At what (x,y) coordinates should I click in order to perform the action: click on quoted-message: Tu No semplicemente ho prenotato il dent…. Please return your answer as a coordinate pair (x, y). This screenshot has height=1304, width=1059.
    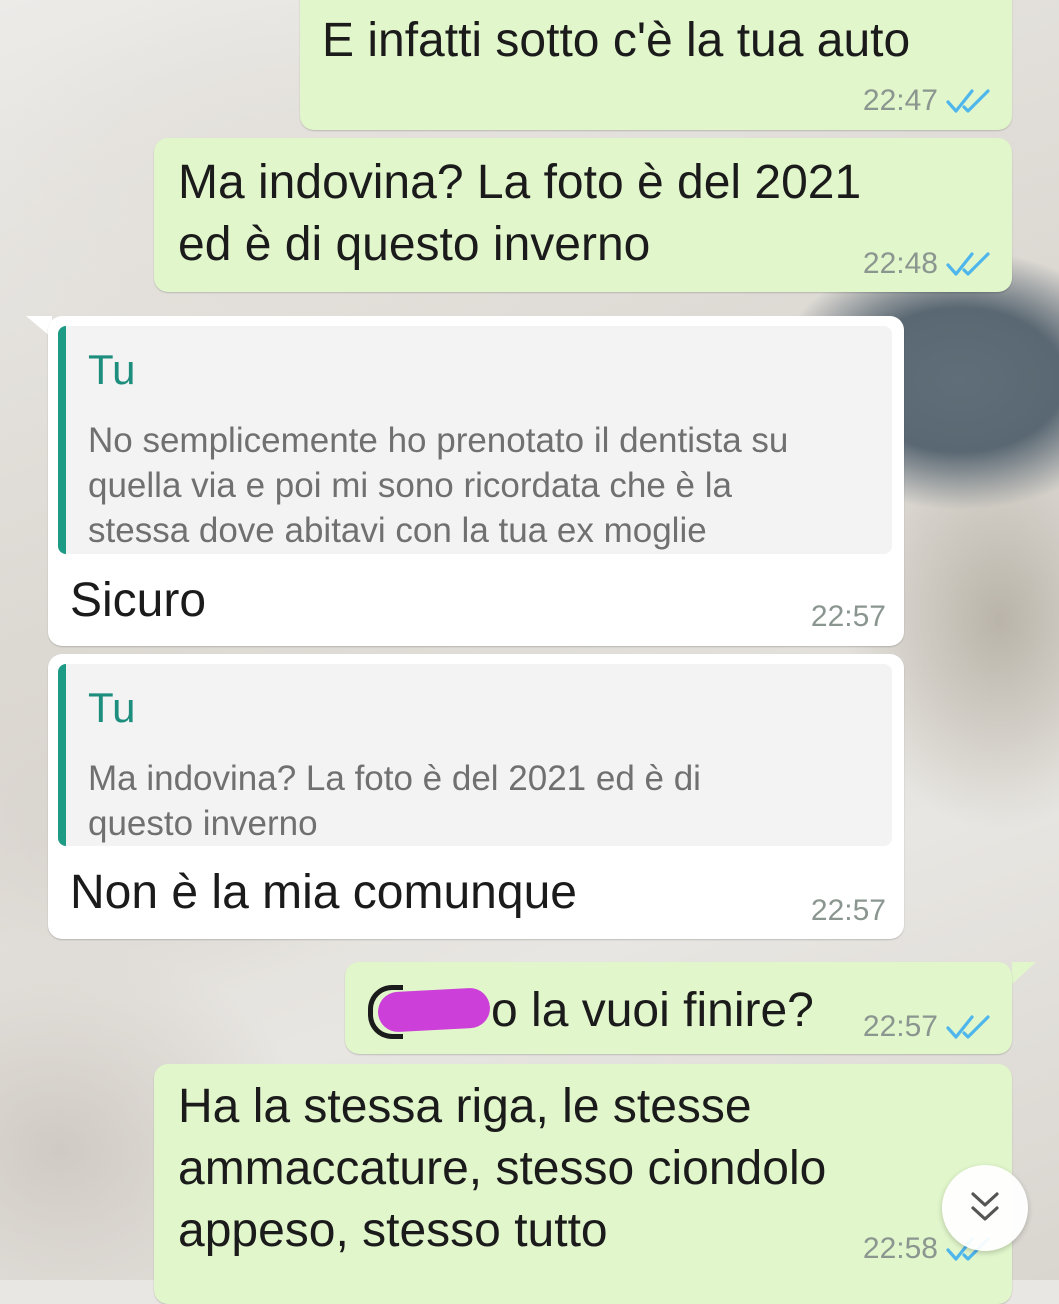
    Looking at the image, I should click on (475, 440).